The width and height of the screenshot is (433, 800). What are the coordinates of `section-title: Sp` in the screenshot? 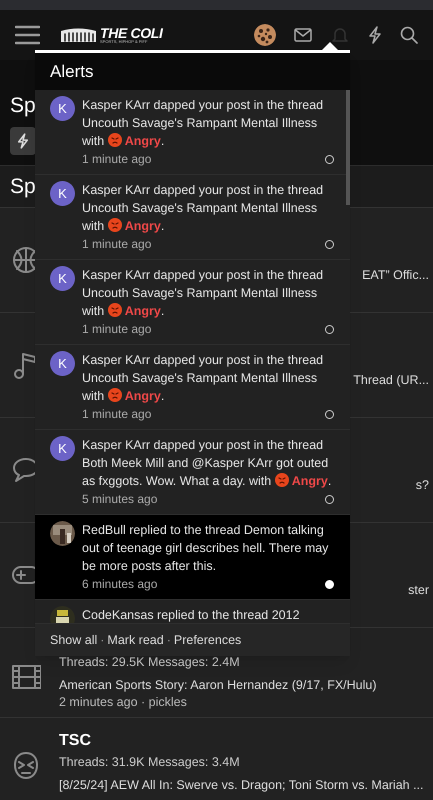 It's located at (23, 187).